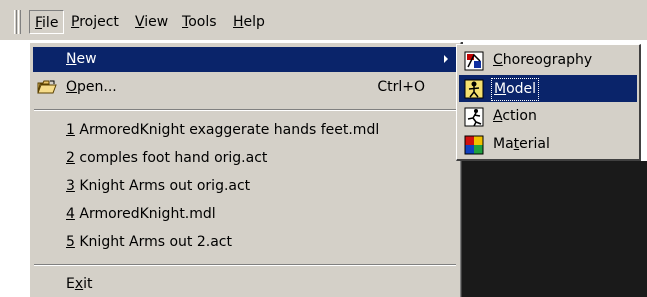  I want to click on model-icon, so click(474, 89).